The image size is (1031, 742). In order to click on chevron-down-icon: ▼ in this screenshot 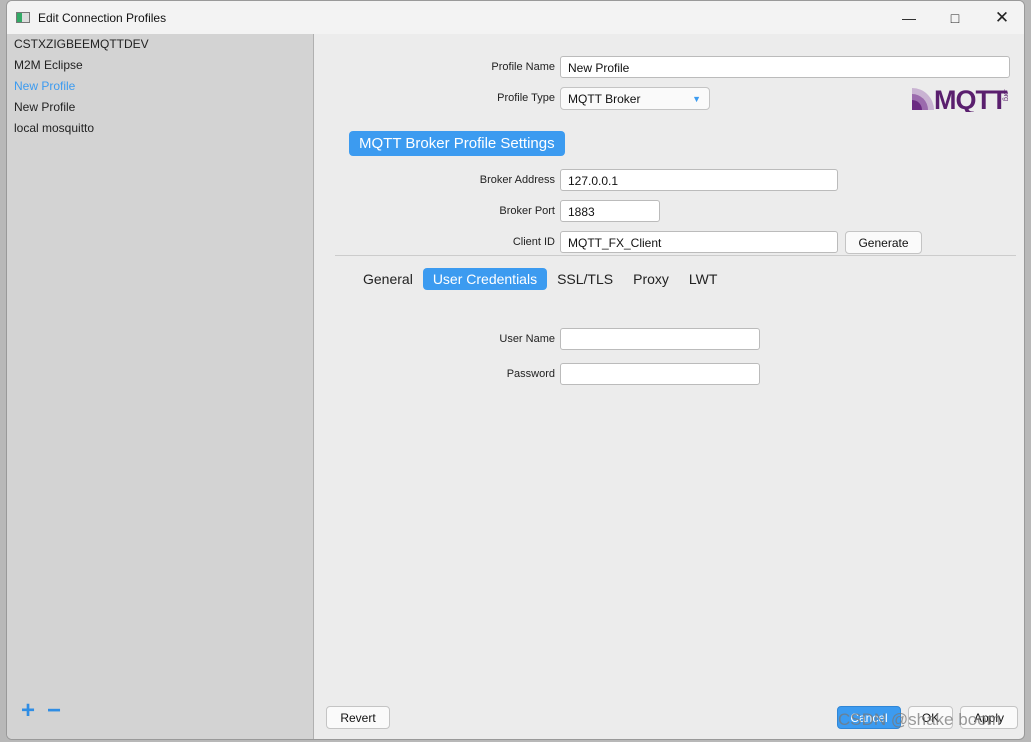, I will do `click(696, 98)`.